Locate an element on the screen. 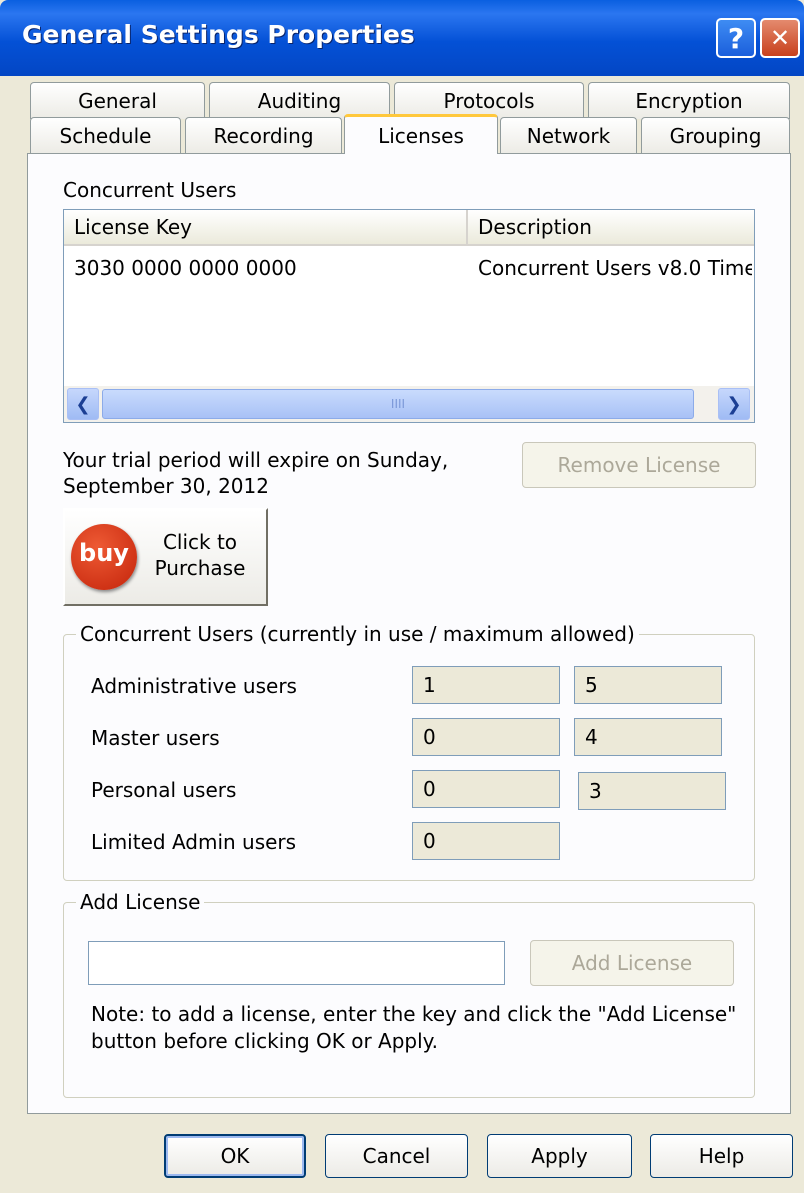 This screenshot has width=804, height=1193. add-license-group is located at coordinates (409, 1000).